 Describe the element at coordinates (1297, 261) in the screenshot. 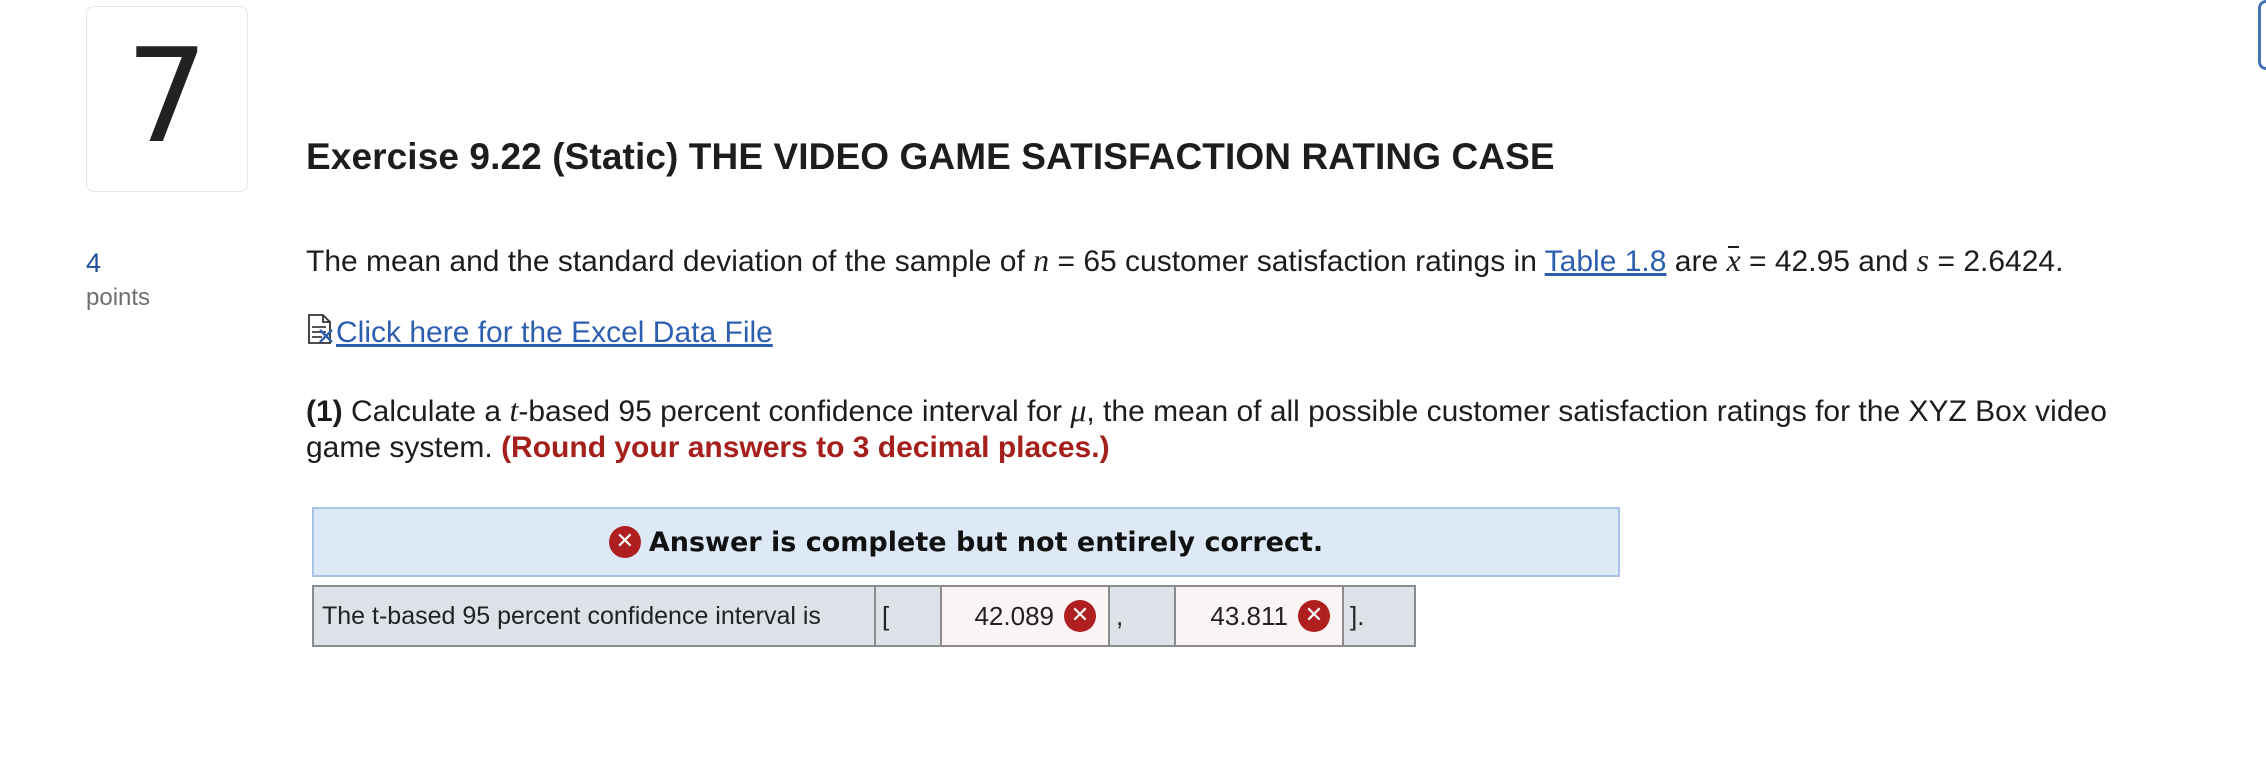

I see `statement-text: = 65 customer satisfaction ratings in` at that location.